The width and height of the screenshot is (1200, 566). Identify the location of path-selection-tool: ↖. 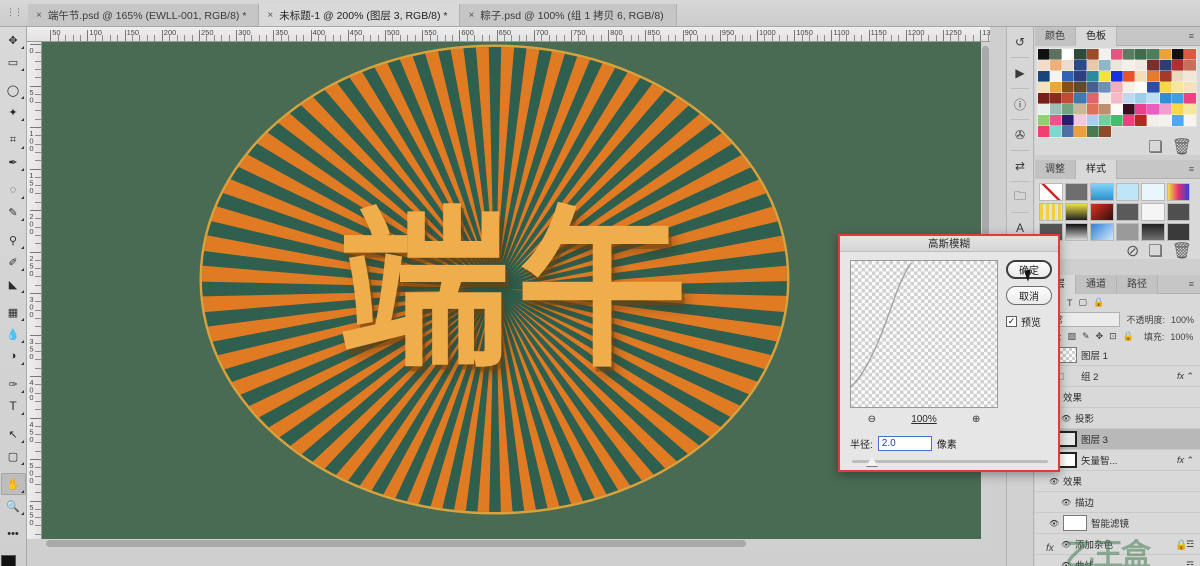
(13, 434).